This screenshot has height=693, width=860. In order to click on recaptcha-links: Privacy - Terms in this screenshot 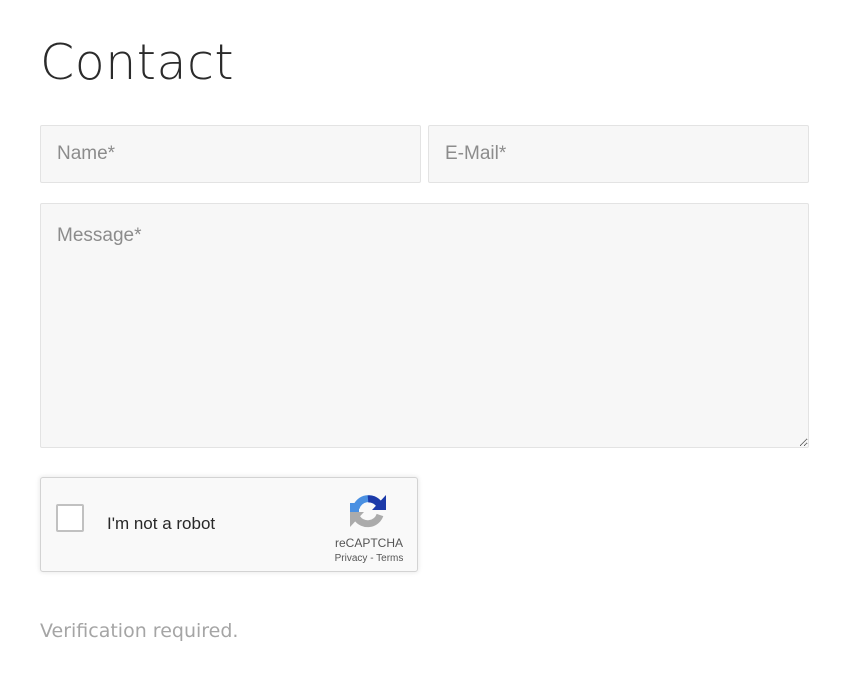, I will do `click(369, 558)`.